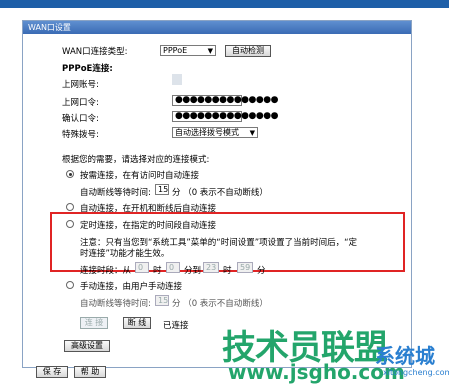 This screenshot has height=392, width=449. I want to click on wan-type-select: PPPoE ▼, so click(188, 50).